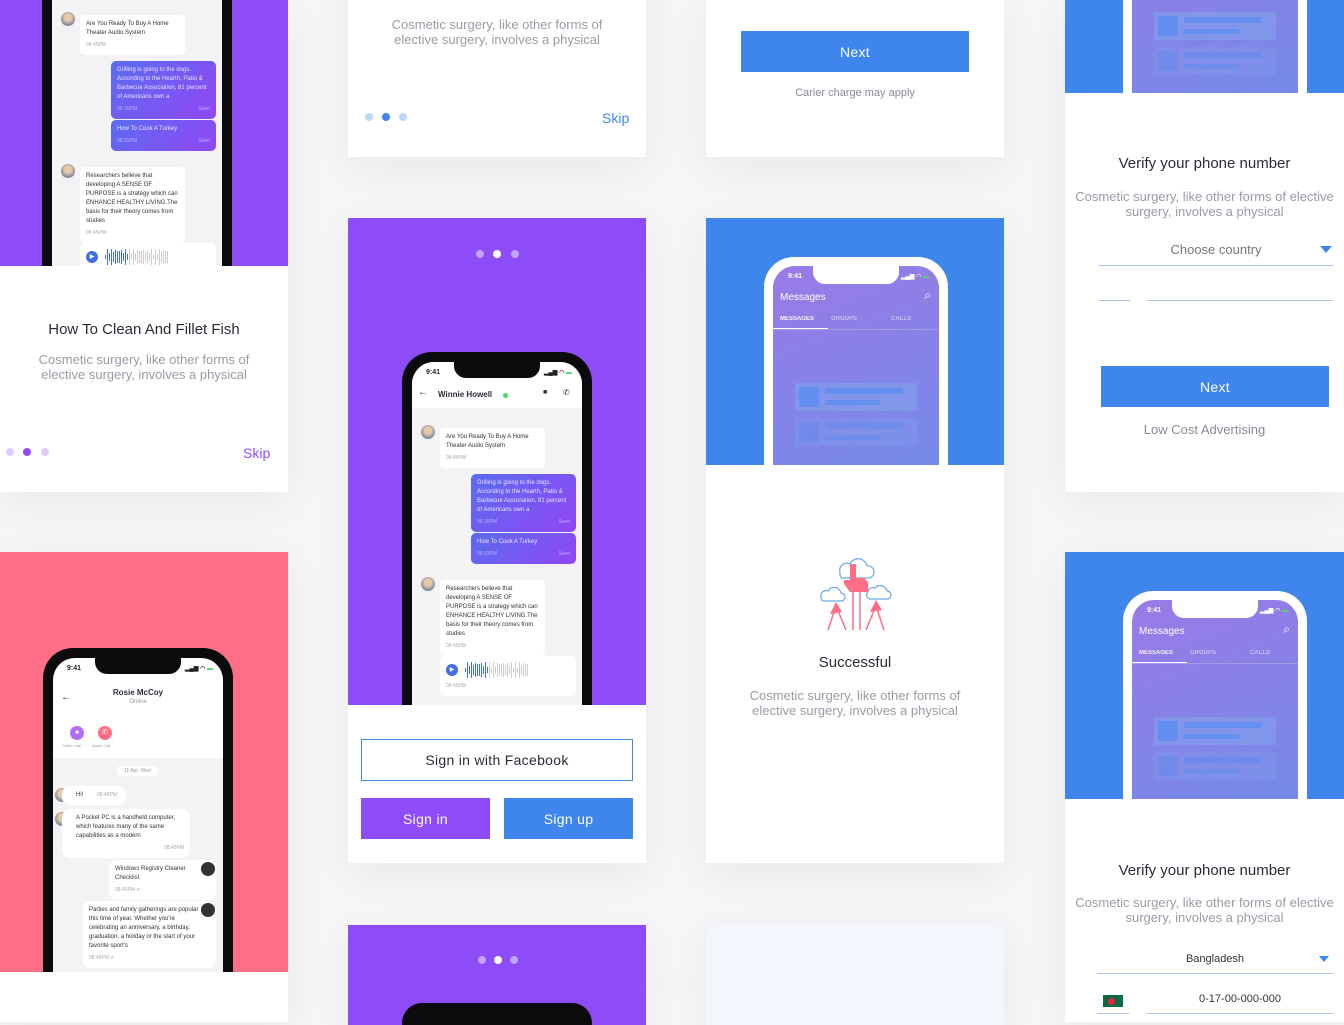  Describe the element at coordinates (508, 686) in the screenshot. I see `message-meta: 08:45PM` at that location.